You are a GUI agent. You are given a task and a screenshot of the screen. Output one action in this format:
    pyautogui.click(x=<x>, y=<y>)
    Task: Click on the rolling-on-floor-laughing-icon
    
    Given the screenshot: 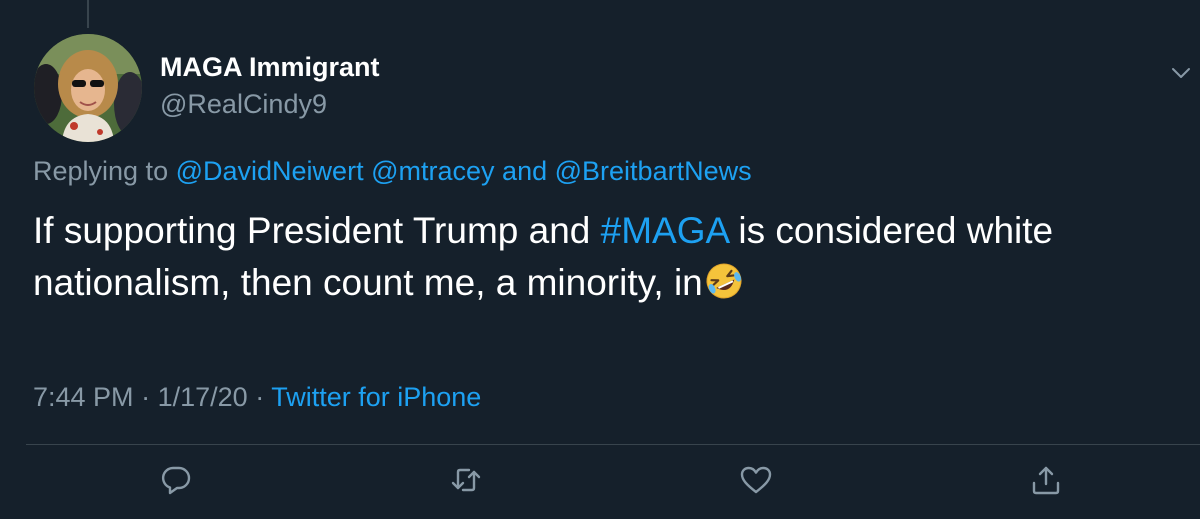 What is the action you would take?
    pyautogui.click(x=724, y=281)
    